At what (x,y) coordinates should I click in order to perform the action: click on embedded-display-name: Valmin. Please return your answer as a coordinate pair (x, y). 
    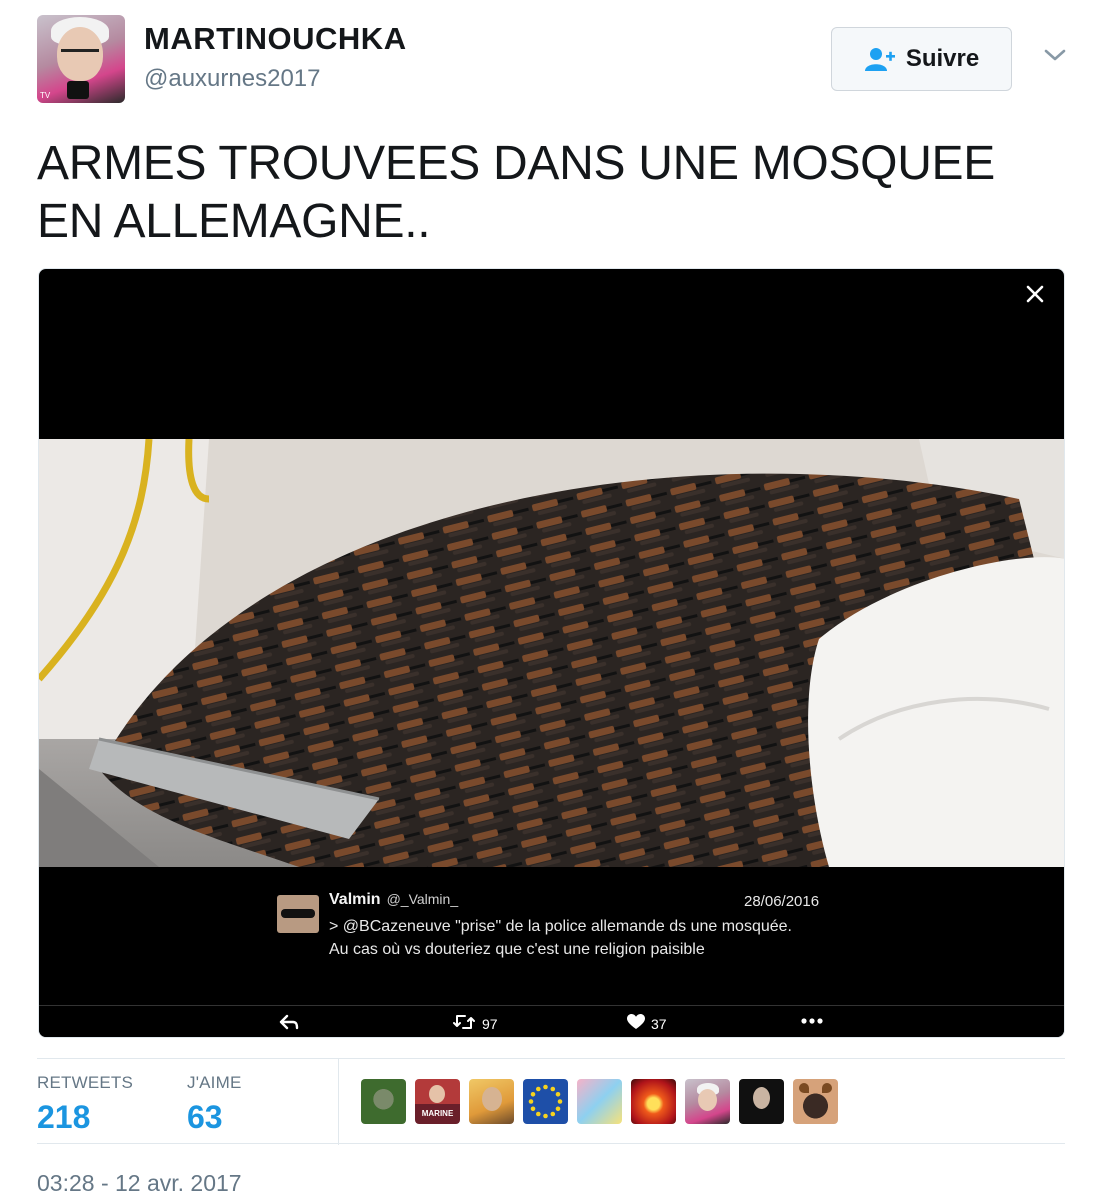
    Looking at the image, I should click on (355, 899).